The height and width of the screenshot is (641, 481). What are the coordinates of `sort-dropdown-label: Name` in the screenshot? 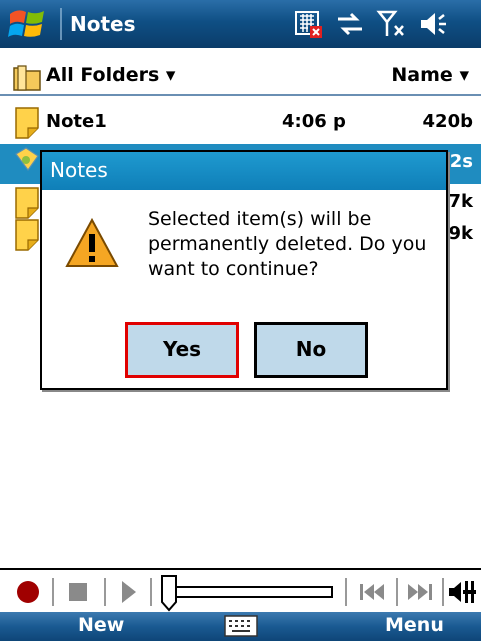 It's located at (422, 75).